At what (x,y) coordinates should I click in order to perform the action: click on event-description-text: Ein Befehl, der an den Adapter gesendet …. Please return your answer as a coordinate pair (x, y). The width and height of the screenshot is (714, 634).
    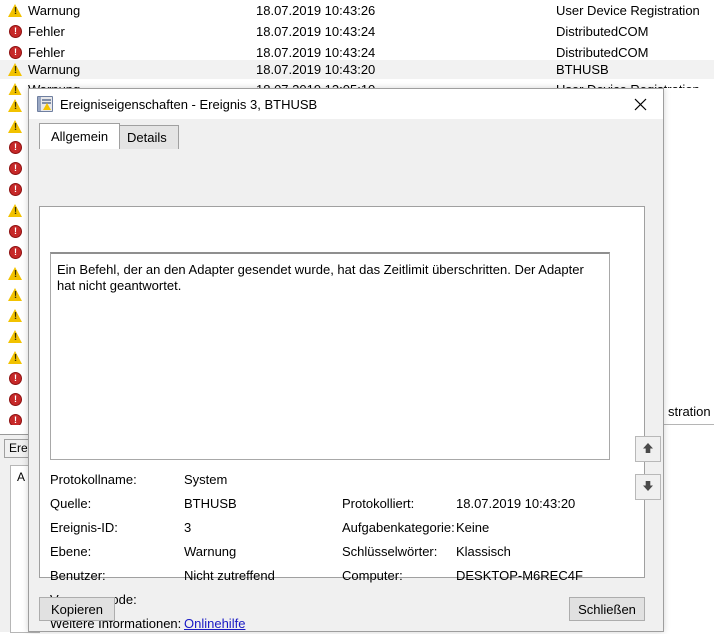
    Looking at the image, I should click on (320, 277).